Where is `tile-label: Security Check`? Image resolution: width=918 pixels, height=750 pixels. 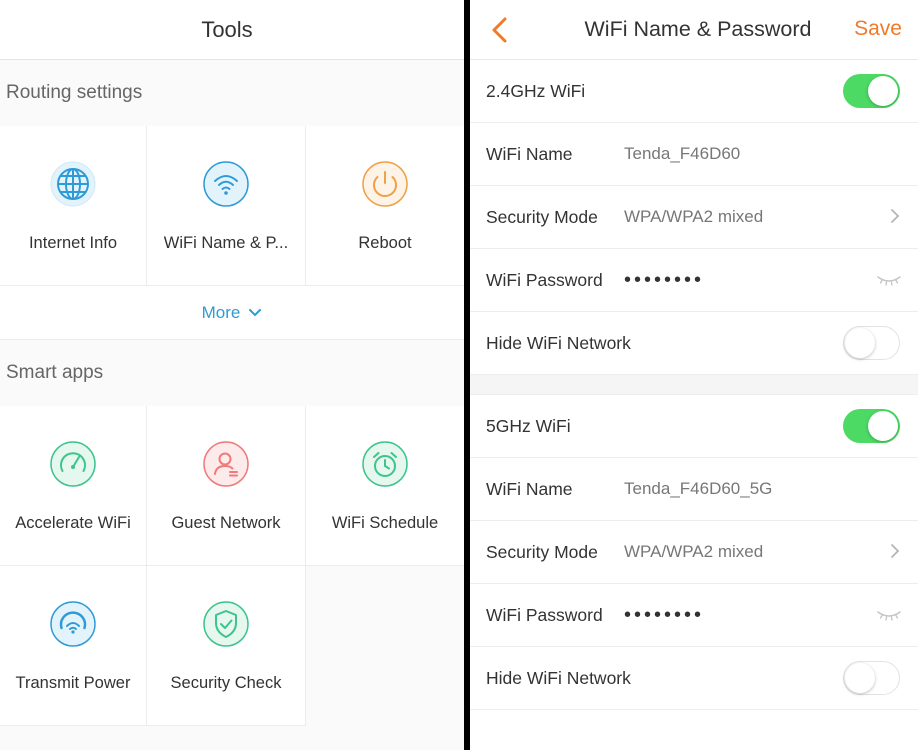 tile-label: Security Check is located at coordinates (226, 683).